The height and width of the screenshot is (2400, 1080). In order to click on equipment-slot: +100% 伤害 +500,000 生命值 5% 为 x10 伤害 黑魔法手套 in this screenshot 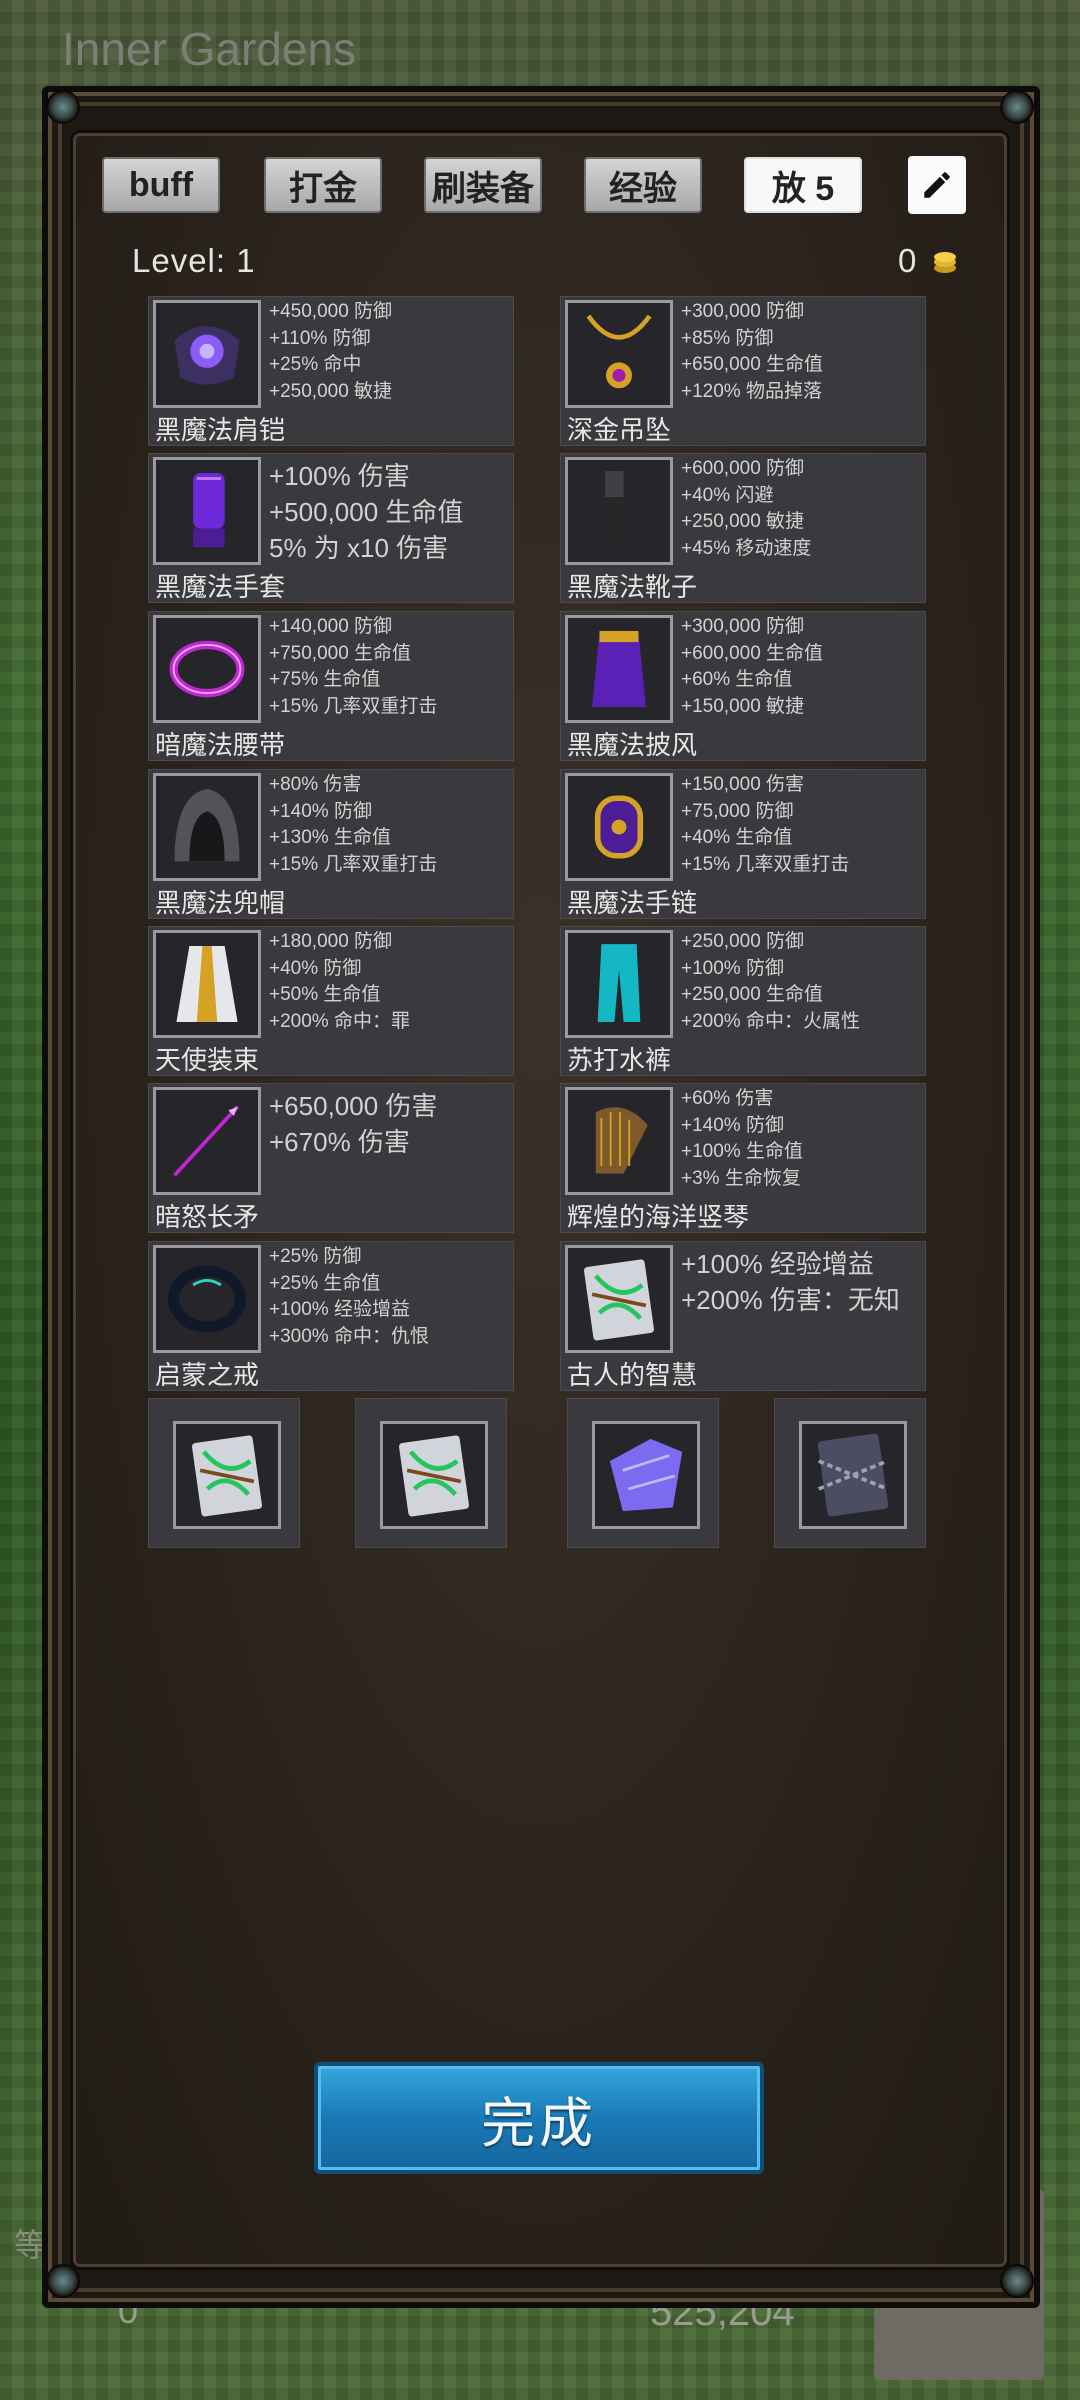, I will do `click(331, 528)`.